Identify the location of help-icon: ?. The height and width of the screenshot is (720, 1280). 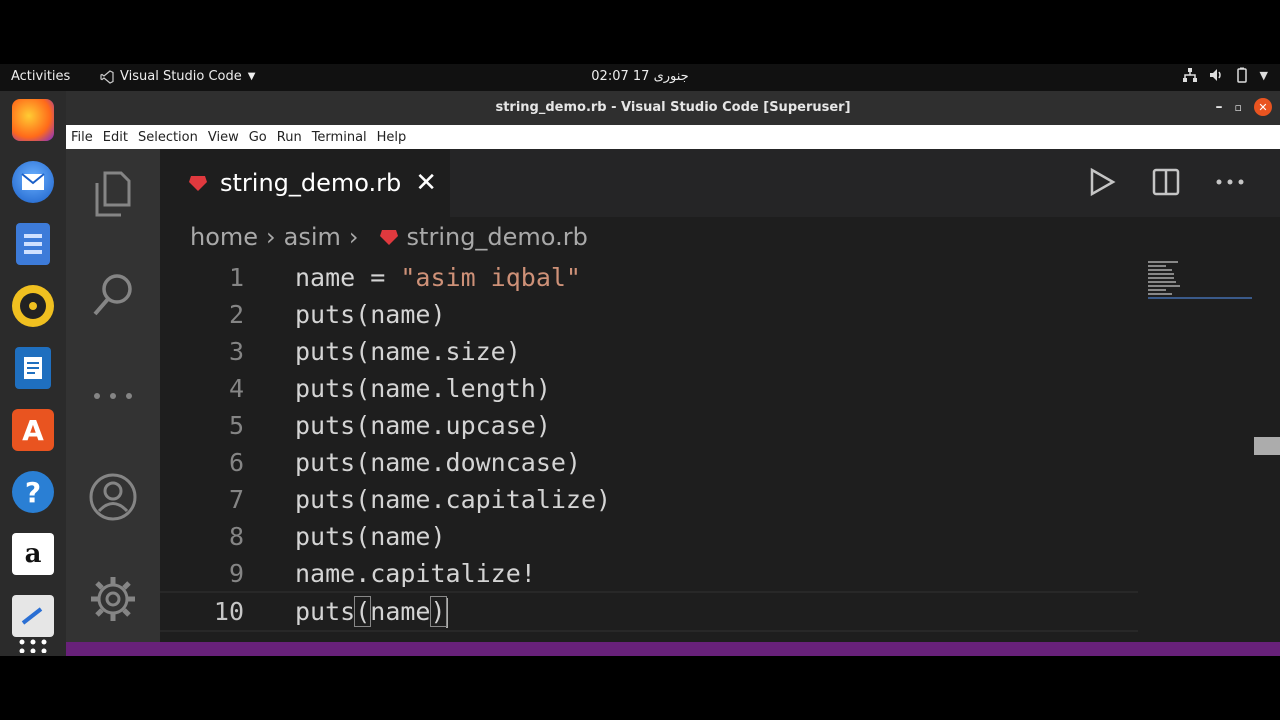
(33, 492).